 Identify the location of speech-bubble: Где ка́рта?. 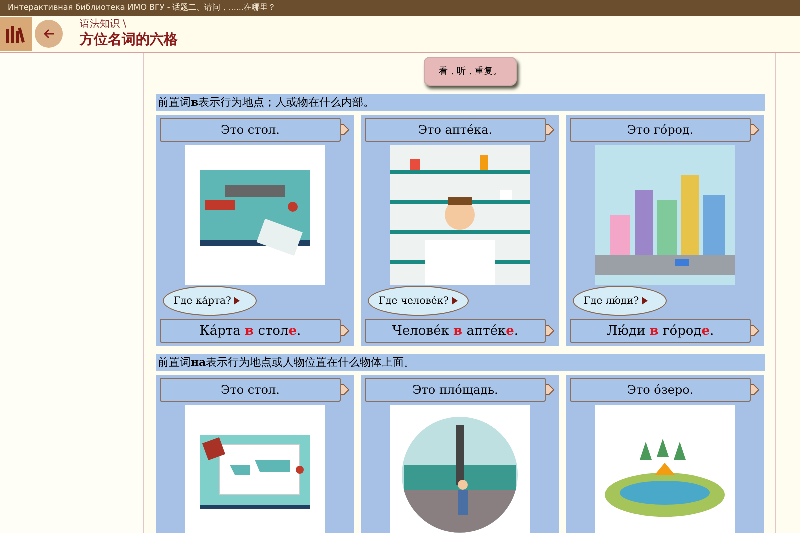
(210, 301).